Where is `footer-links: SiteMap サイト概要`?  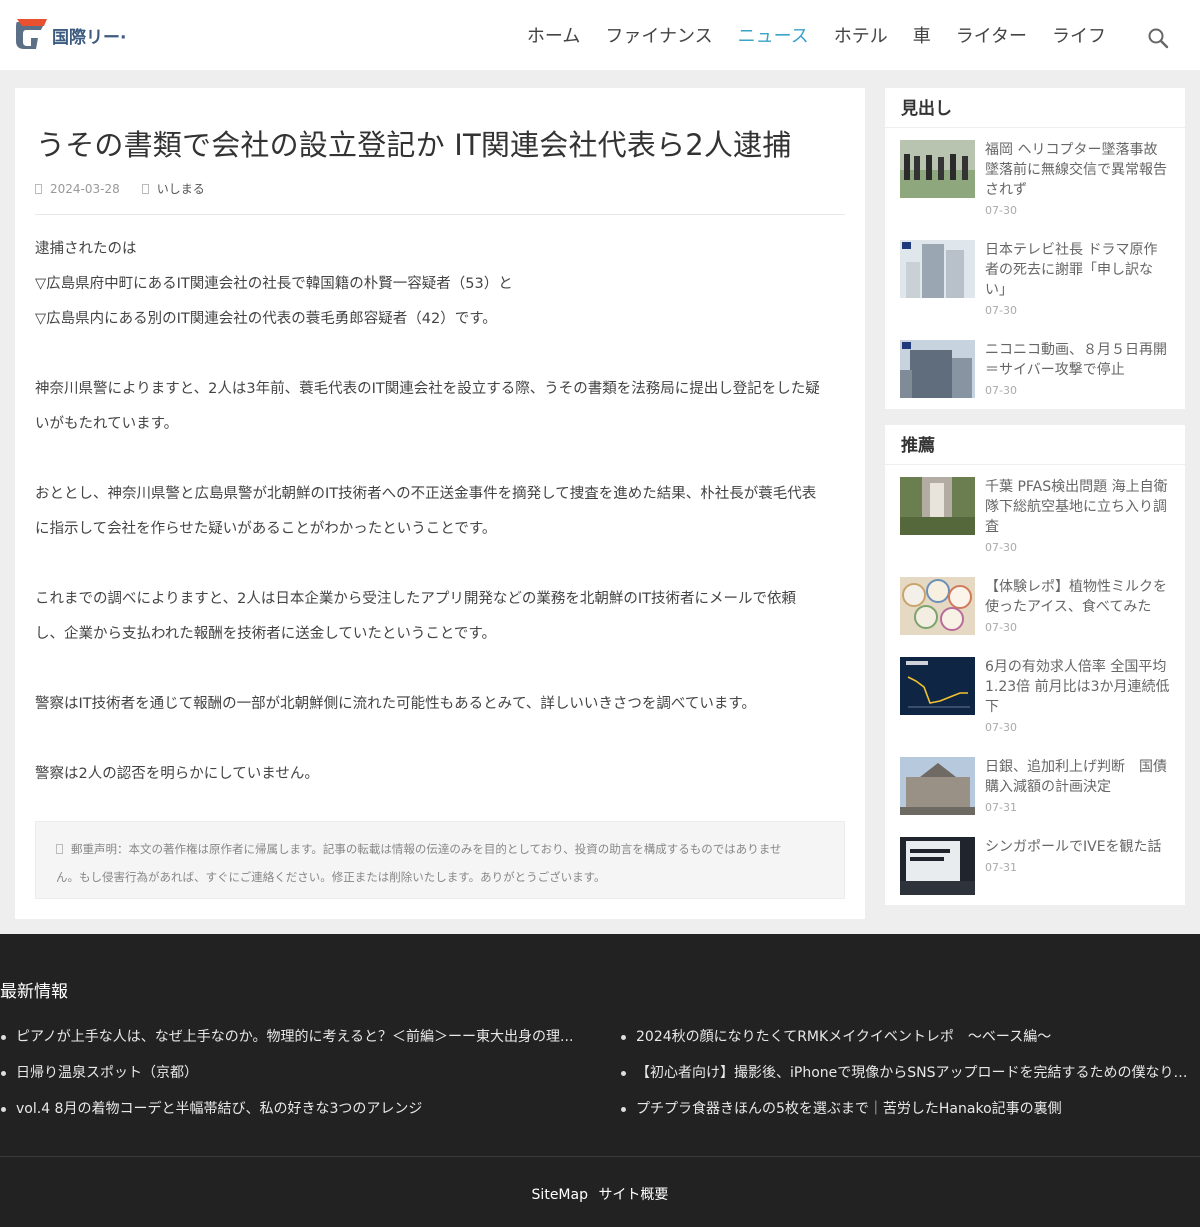
footer-links: SiteMap サイト概要 is located at coordinates (600, 1194).